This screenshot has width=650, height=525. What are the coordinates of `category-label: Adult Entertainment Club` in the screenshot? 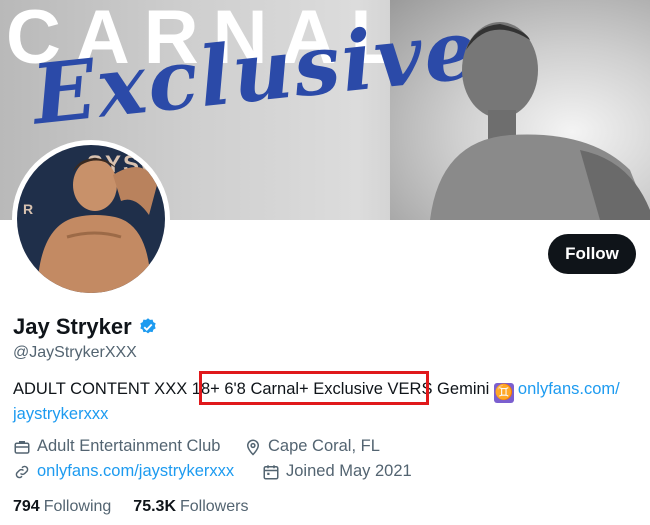 It's located at (129, 446).